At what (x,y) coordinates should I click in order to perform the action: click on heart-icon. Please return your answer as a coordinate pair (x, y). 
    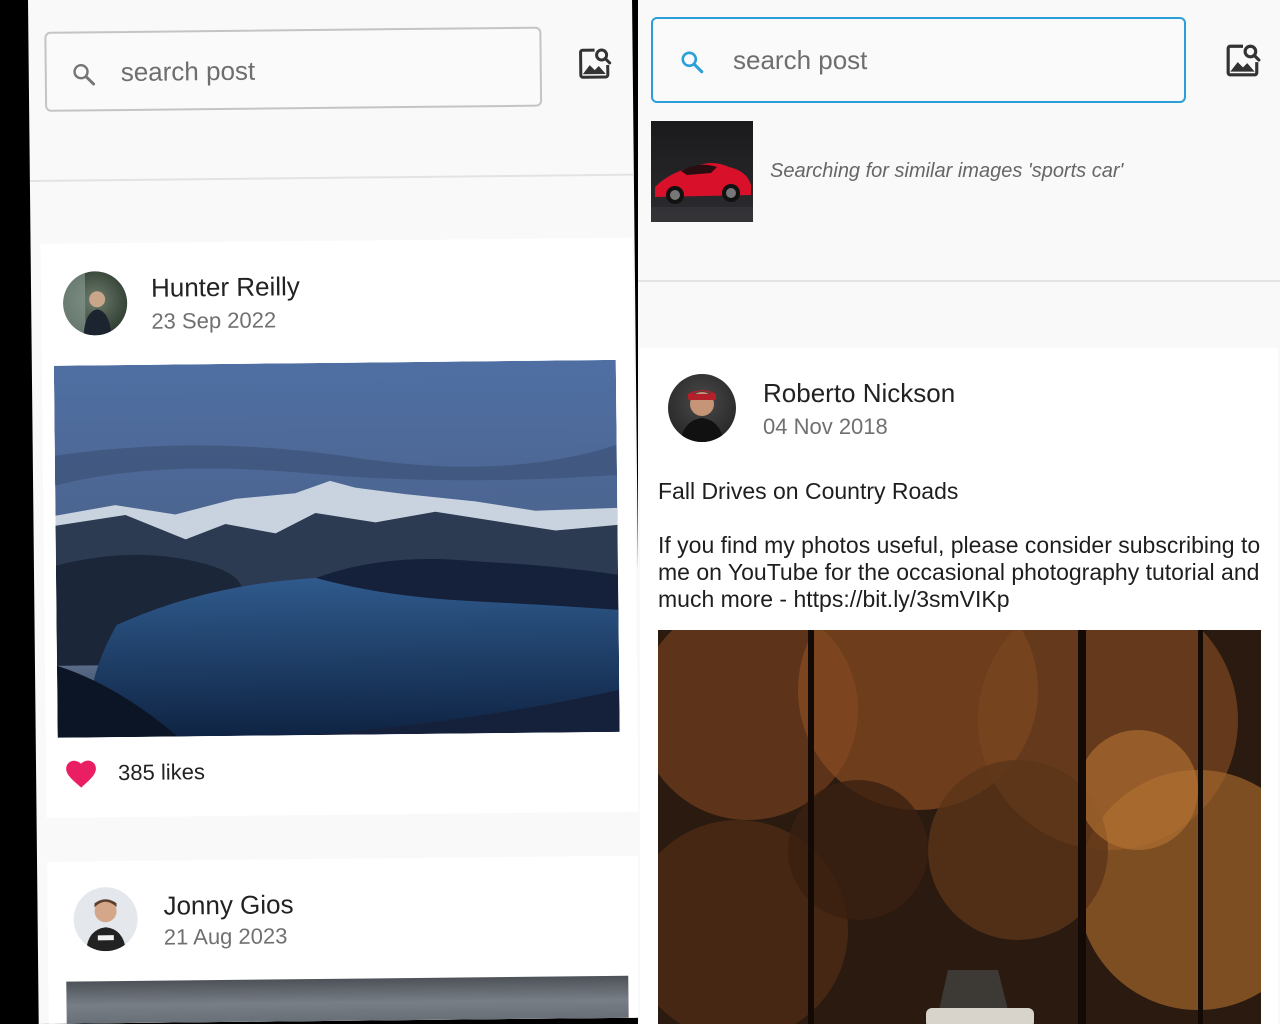
    Looking at the image, I should click on (81, 773).